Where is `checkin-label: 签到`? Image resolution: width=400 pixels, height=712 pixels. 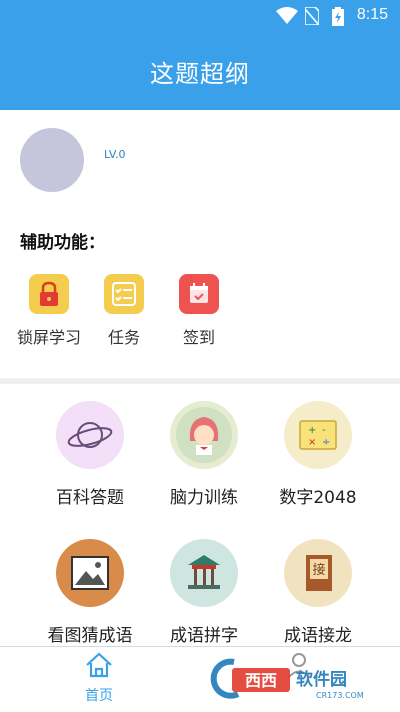
checkin-label: 签到 is located at coordinates (198, 337).